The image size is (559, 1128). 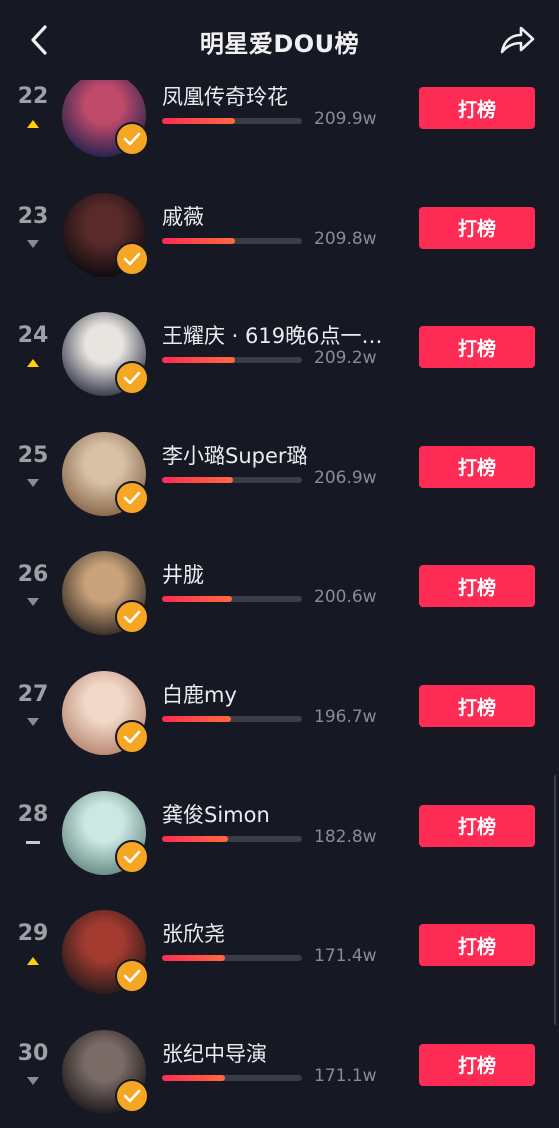 I want to click on rank-number: 27, so click(x=33, y=694).